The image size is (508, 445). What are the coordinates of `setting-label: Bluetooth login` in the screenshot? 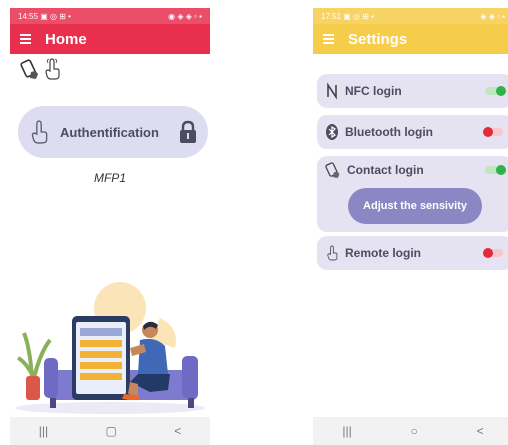 It's located at (389, 132).